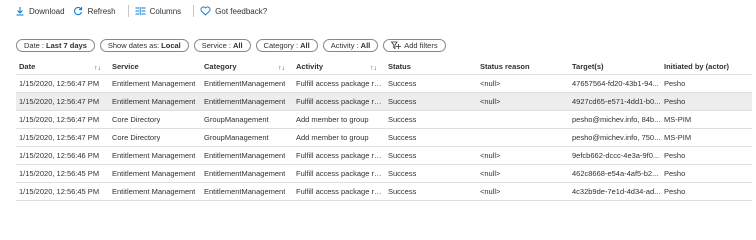 The width and height of the screenshot is (756, 240). What do you see at coordinates (78, 11) in the screenshot?
I see `refresh-icon` at bounding box center [78, 11].